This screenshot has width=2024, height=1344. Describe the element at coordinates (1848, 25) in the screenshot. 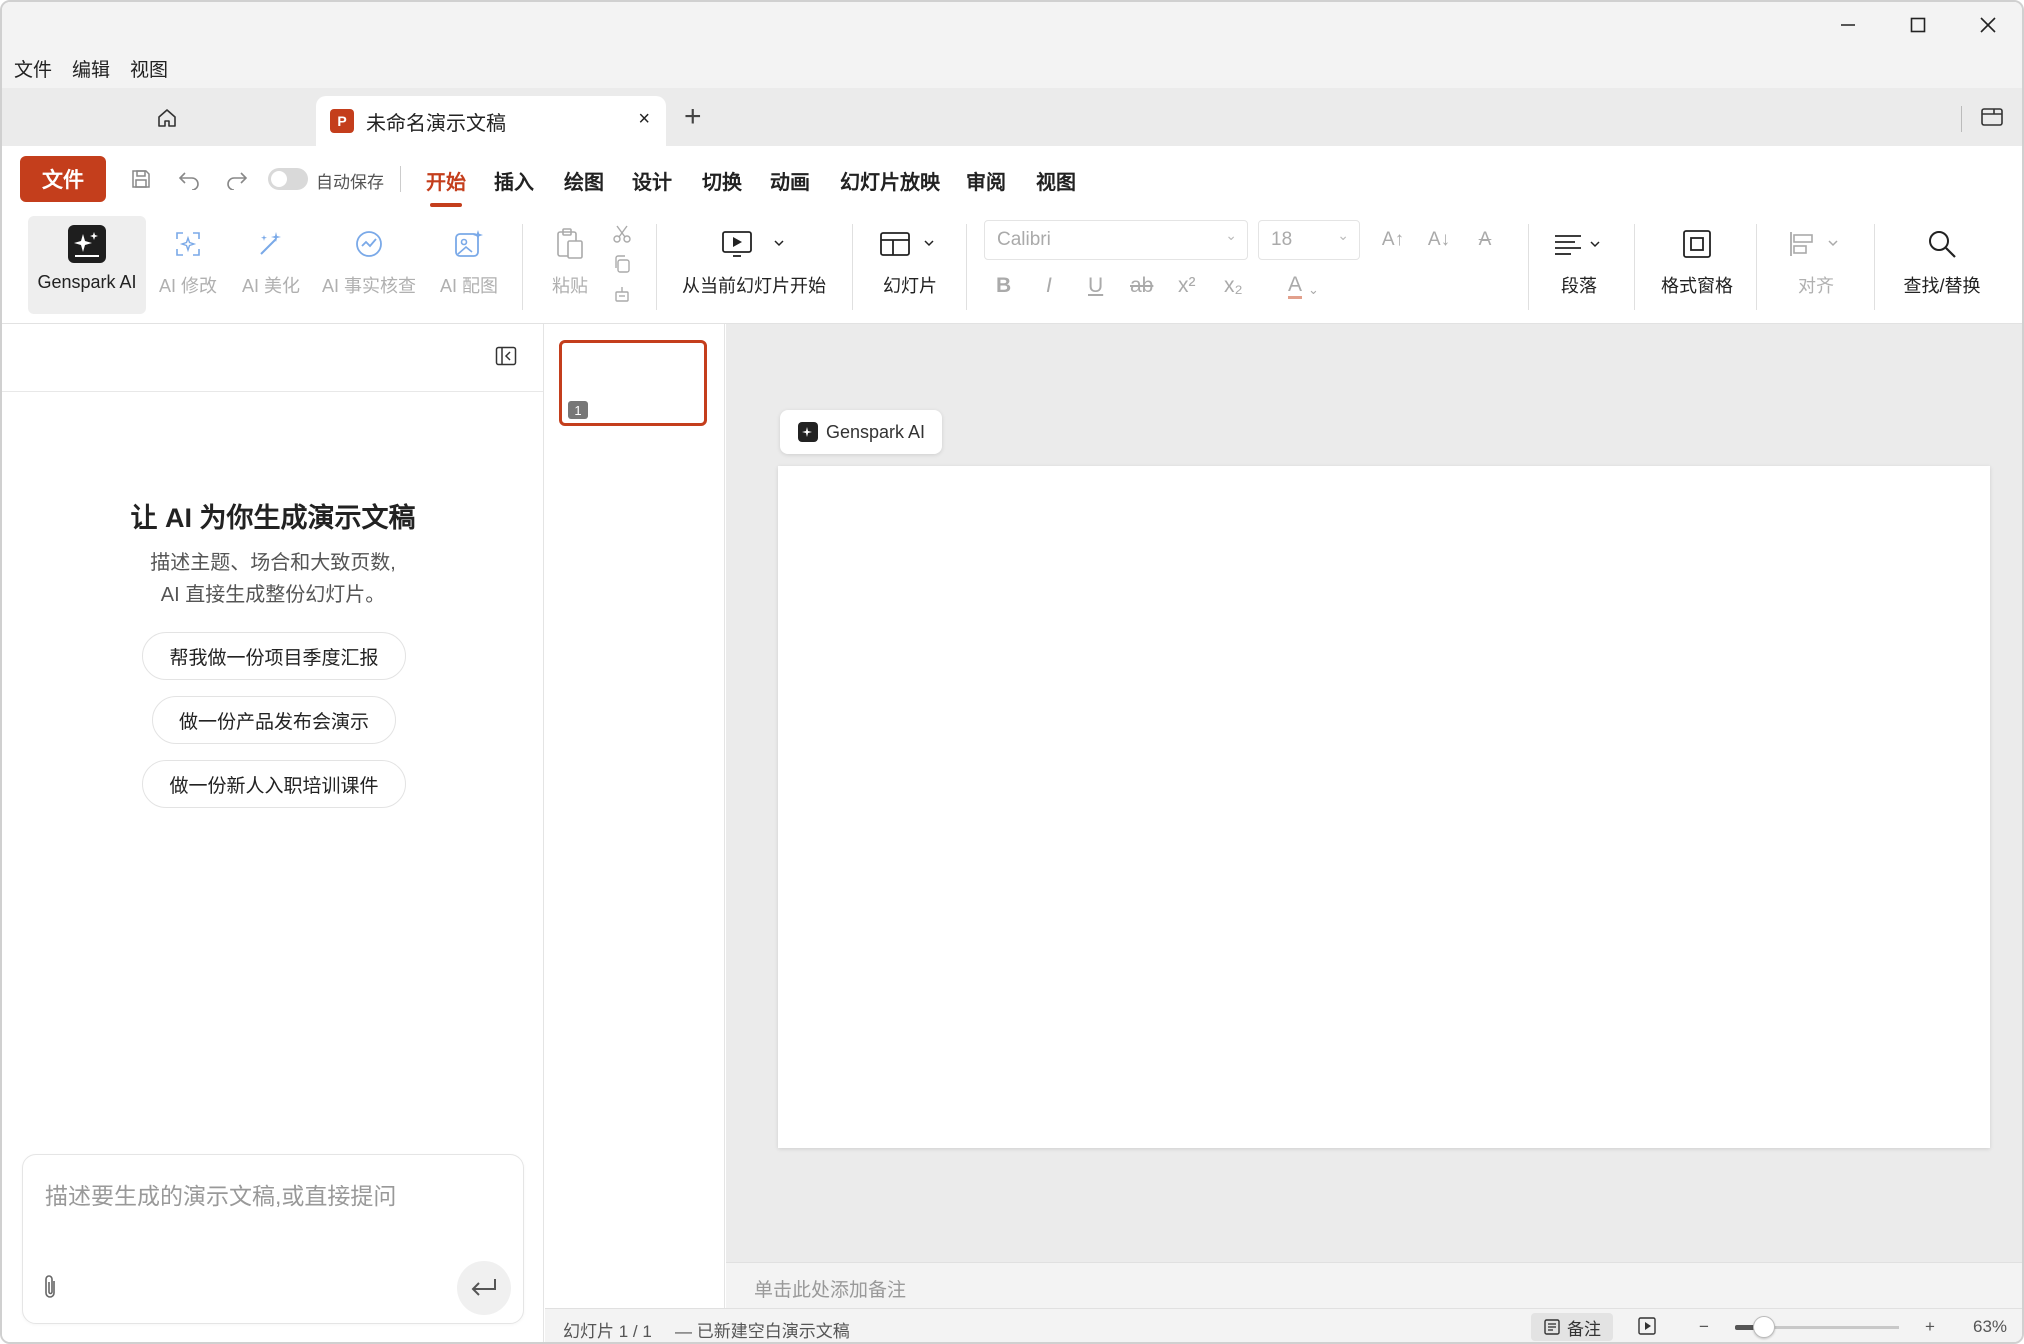

I see `minimize-button` at that location.